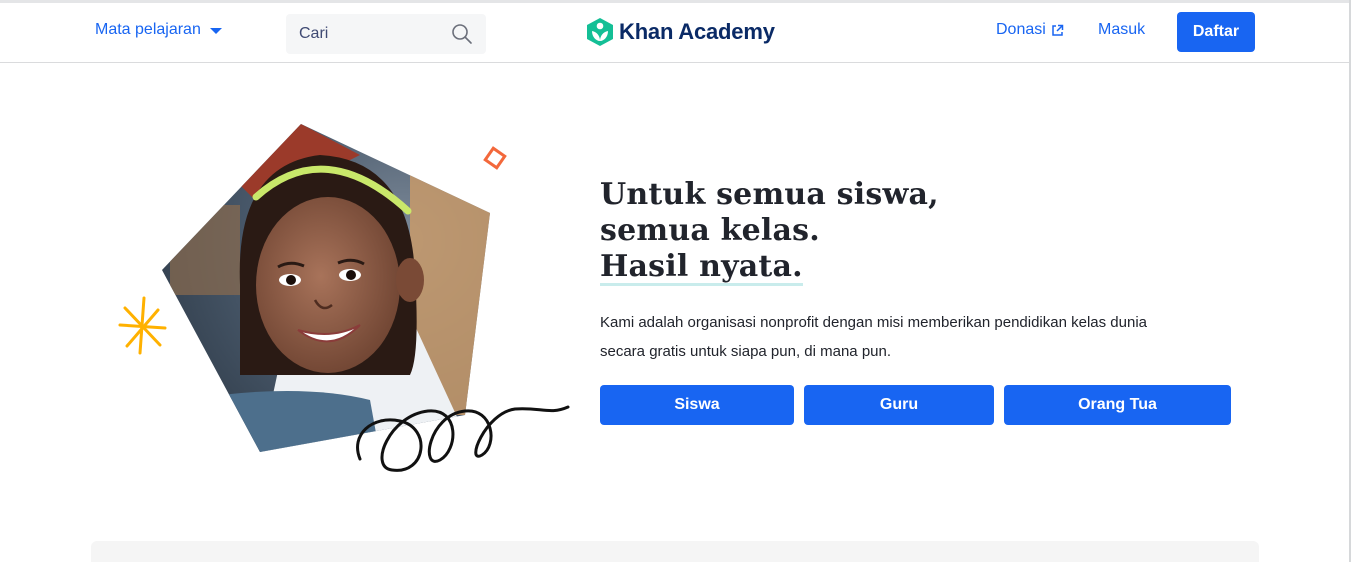 The image size is (1351, 562). Describe the element at coordinates (142, 325) in the screenshot. I see `sparkle-icon` at that location.